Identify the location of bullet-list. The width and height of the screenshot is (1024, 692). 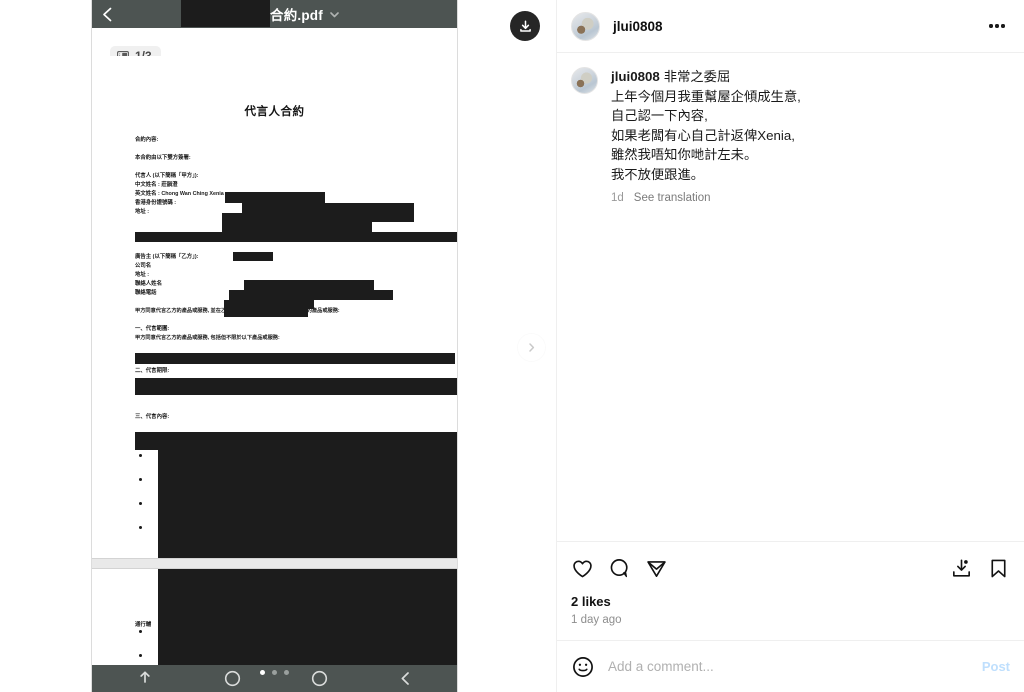
(140, 491).